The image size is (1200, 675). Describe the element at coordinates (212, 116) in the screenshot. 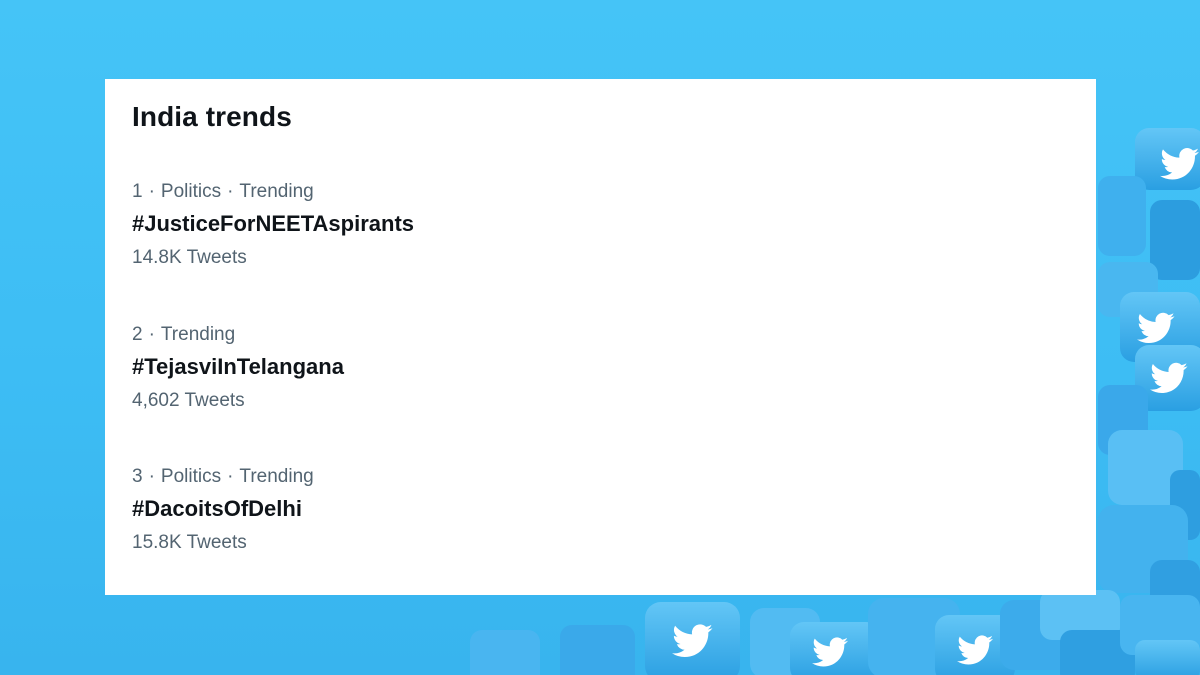

I see `panel-title: India trends` at that location.